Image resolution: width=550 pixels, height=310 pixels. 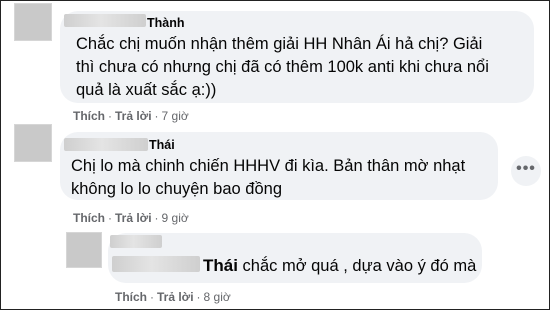 I want to click on mention-link: Thái, so click(x=220, y=265).